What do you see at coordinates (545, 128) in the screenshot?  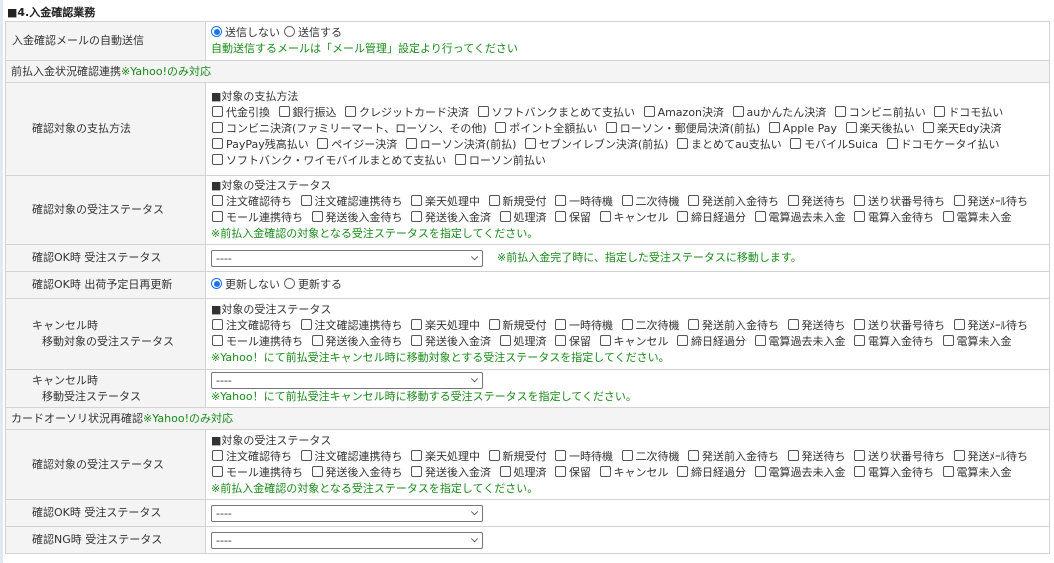 I see `checkbox-option: ポイント全額払い` at bounding box center [545, 128].